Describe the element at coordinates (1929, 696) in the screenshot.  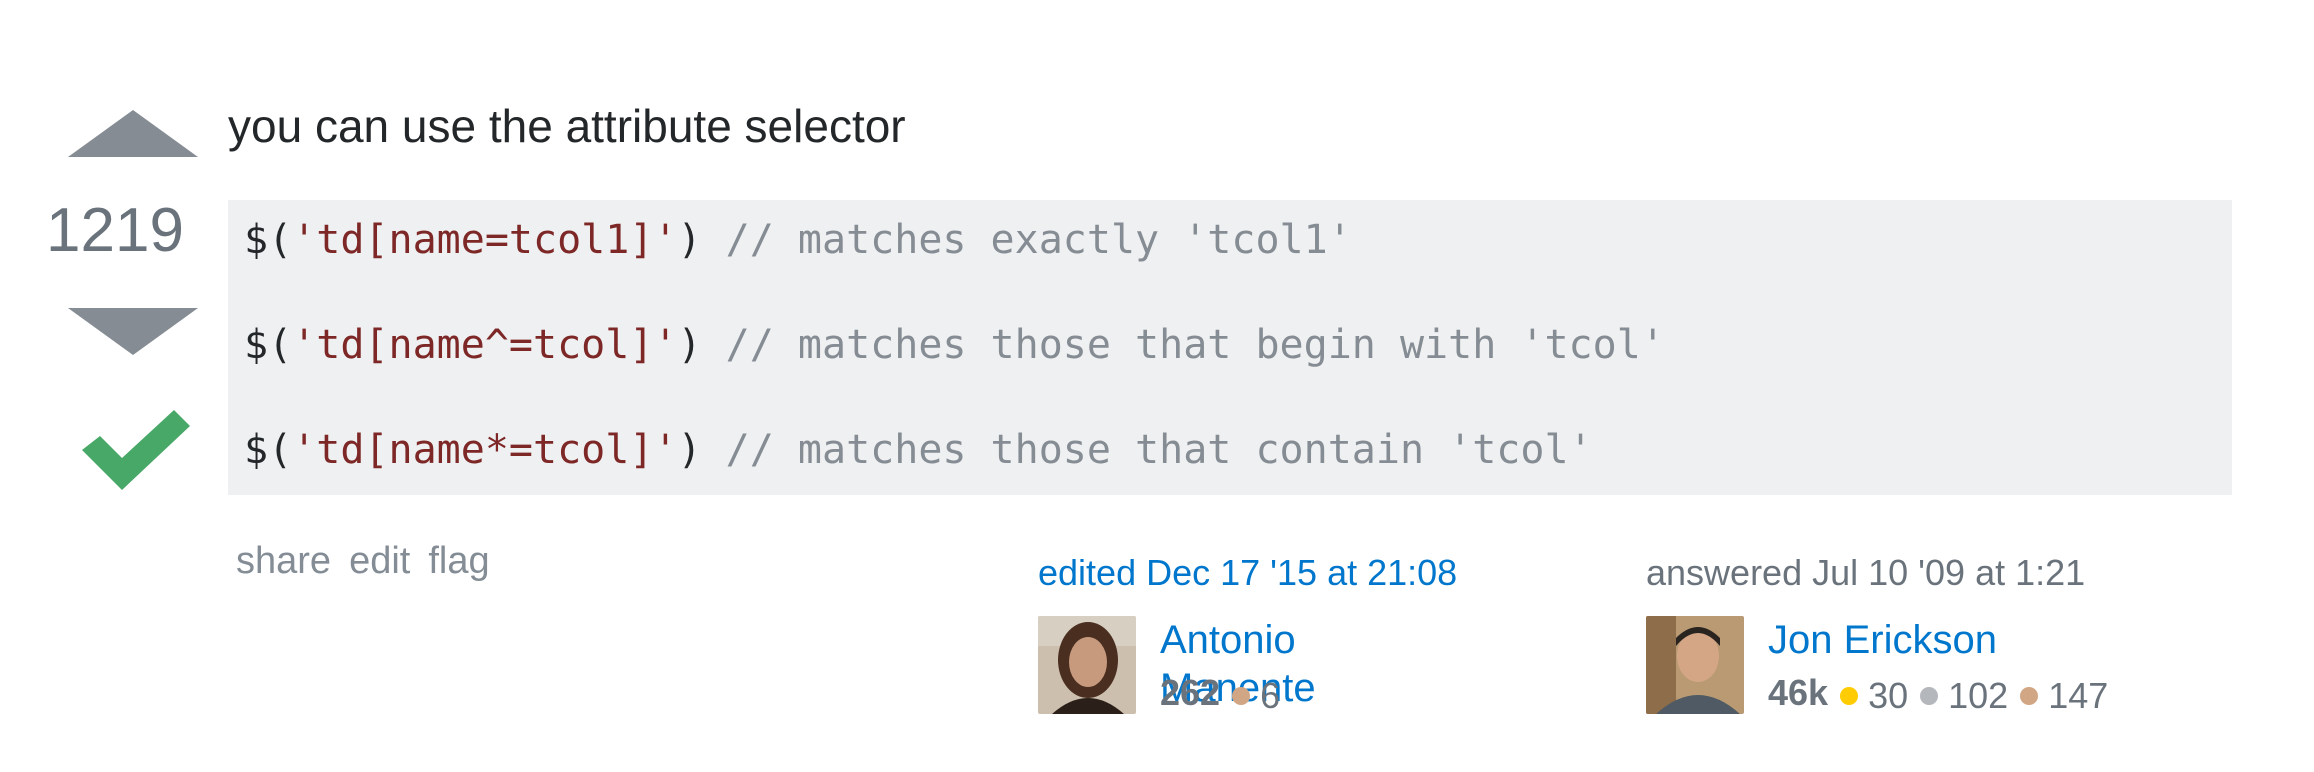
I see `silver-badge-icon` at that location.